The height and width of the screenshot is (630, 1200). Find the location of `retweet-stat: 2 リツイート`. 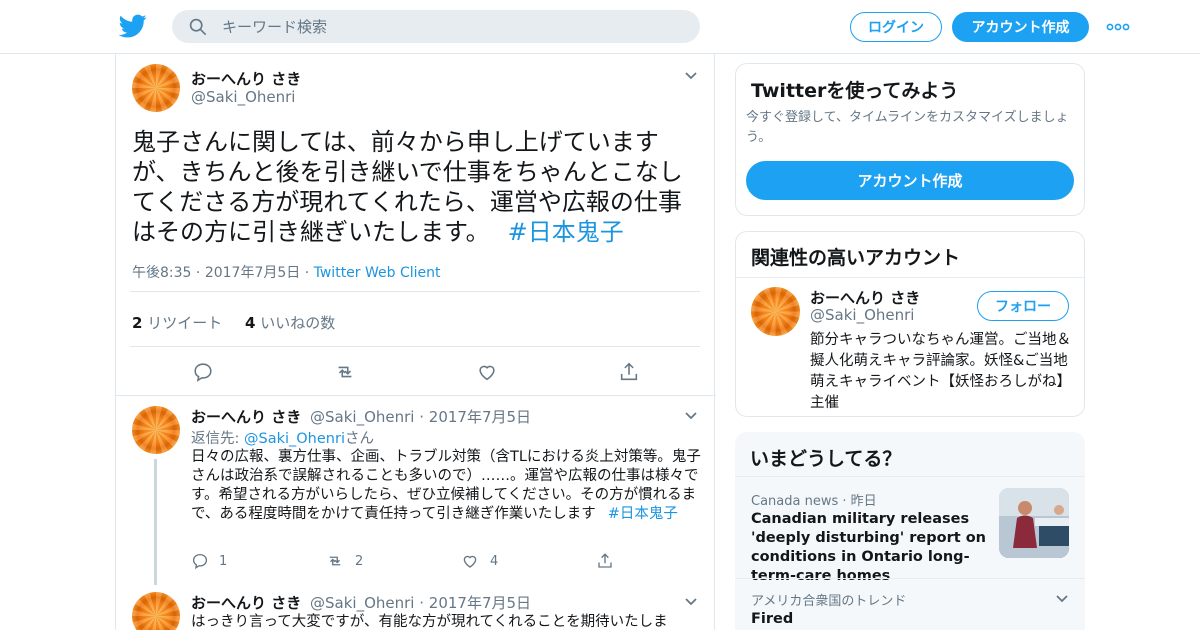

retweet-stat: 2 リツイート is located at coordinates (177, 323).